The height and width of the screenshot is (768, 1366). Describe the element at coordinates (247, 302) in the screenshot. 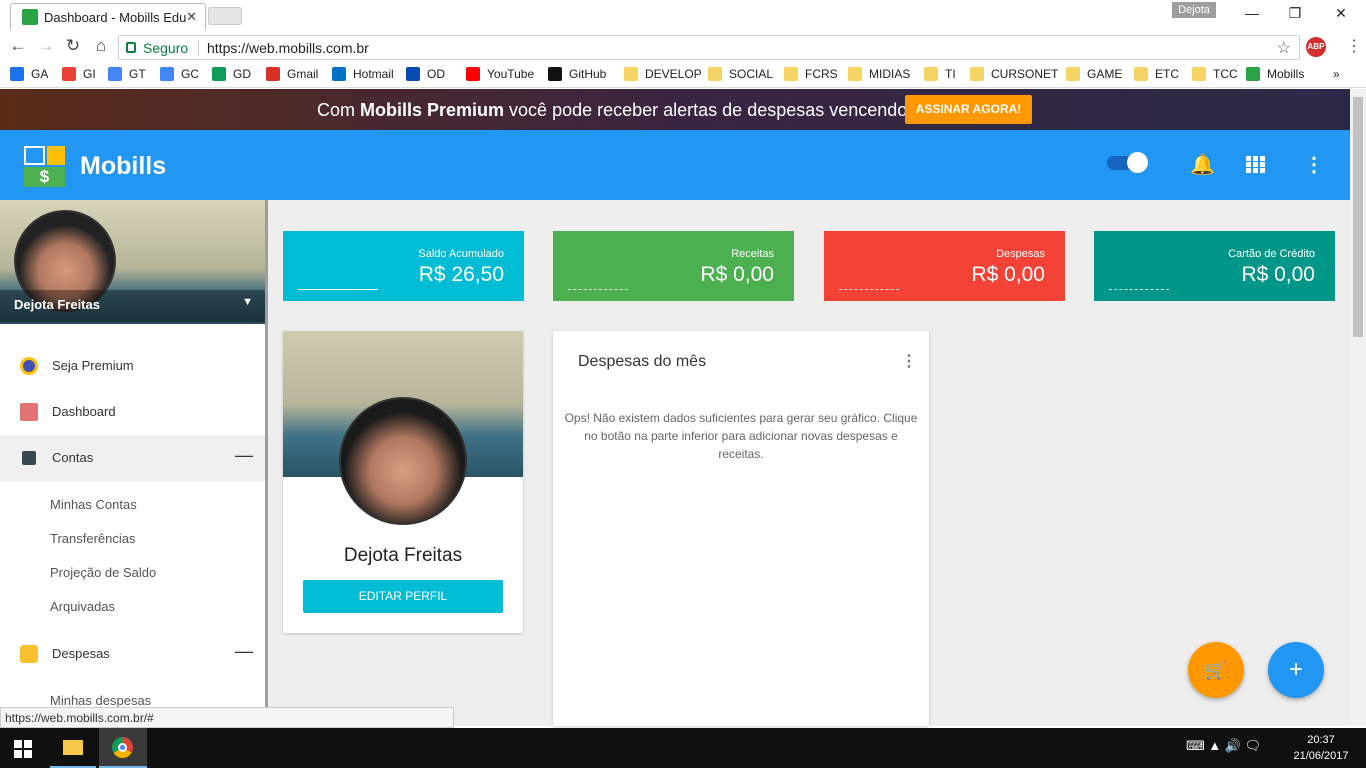

I see `dropdown-arrow-icon: ▼` at that location.